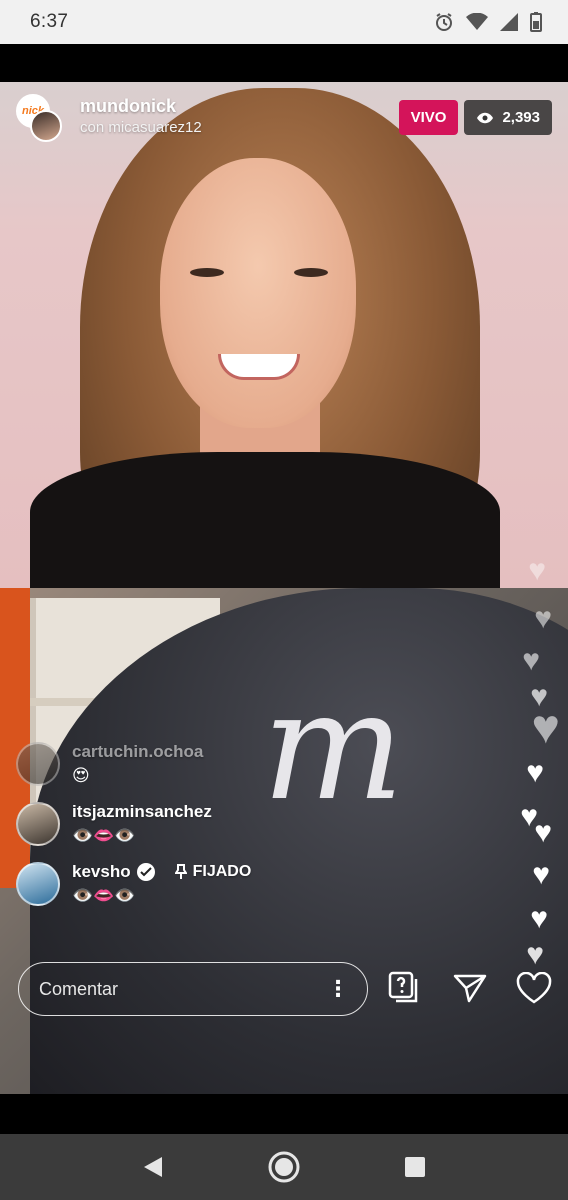  I want to click on viewer-count-badge: 2,393, so click(508, 117).